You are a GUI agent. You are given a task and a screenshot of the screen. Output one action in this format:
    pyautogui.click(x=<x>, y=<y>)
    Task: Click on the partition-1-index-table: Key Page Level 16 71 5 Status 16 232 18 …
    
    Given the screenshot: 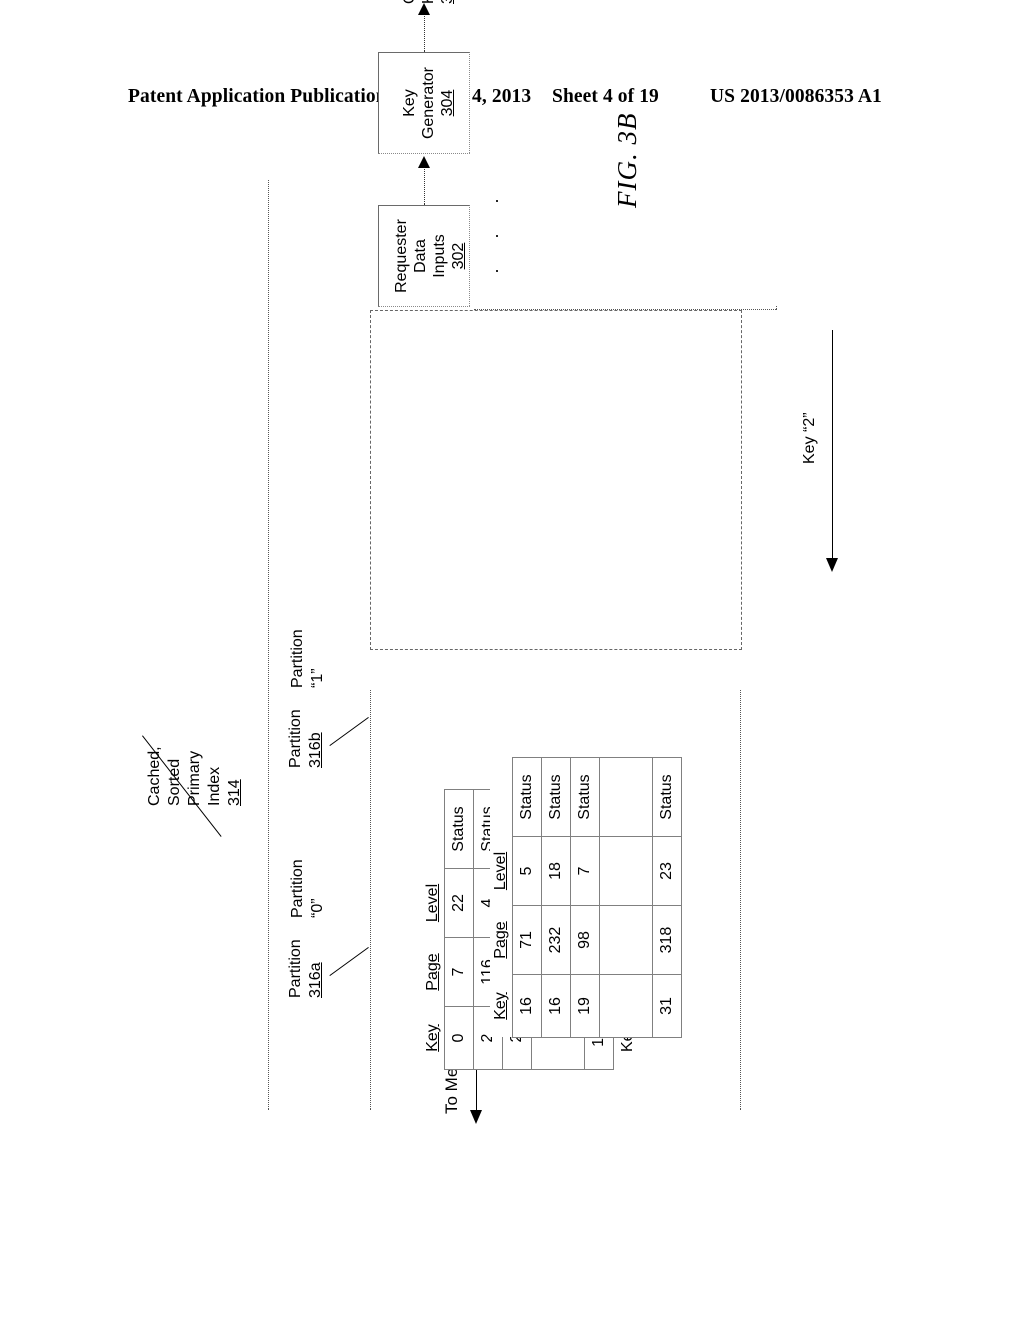 What is the action you would take?
    pyautogui.click(x=586, y=897)
    